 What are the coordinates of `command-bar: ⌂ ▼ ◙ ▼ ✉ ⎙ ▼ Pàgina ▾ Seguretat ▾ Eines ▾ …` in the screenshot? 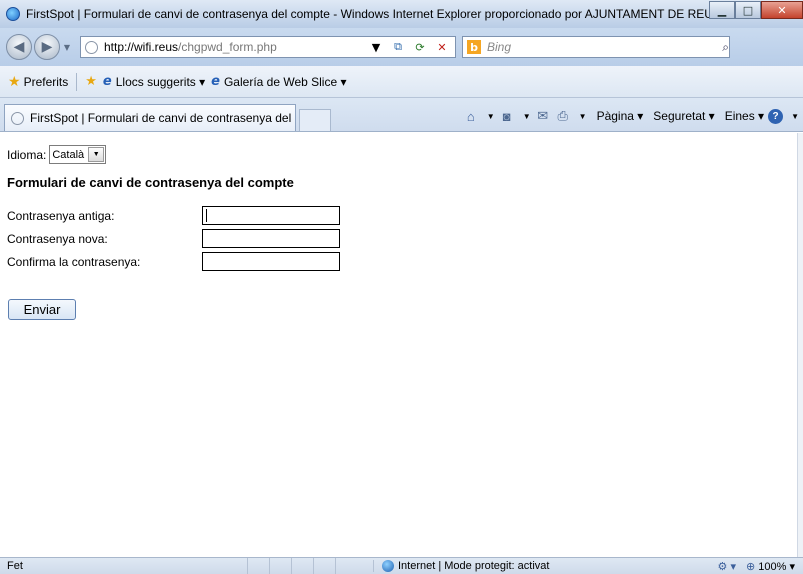 It's located at (631, 116).